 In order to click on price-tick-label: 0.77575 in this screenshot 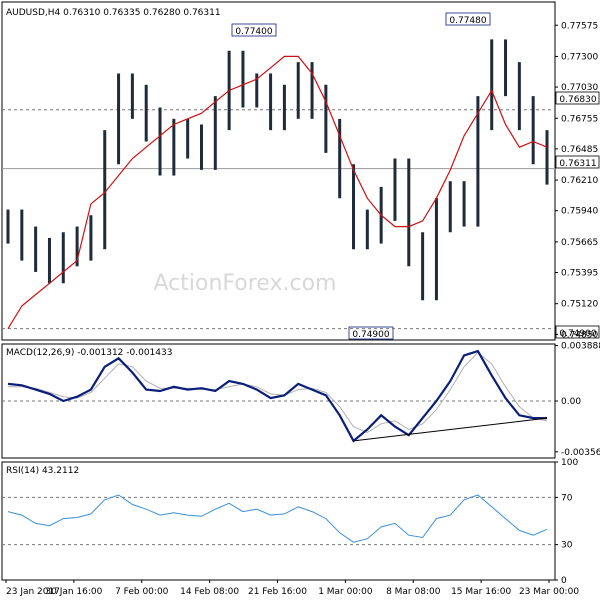, I will do `click(579, 26)`.